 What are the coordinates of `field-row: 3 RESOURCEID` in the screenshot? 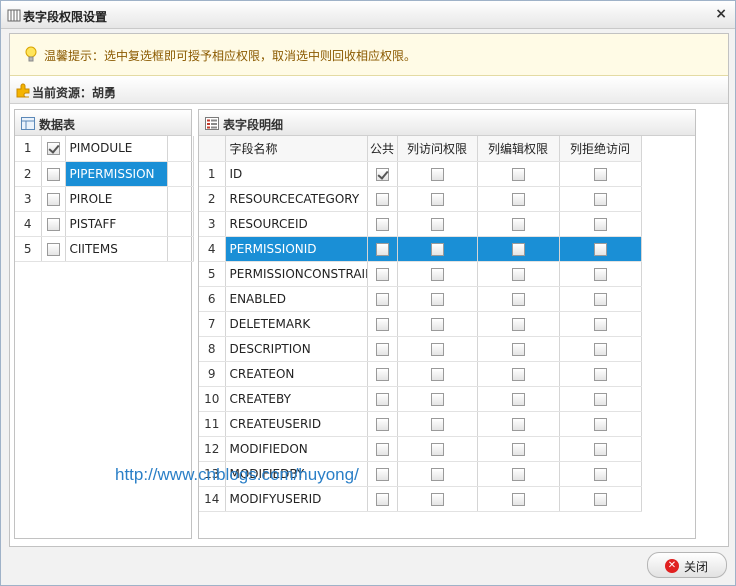 It's located at (420, 224).